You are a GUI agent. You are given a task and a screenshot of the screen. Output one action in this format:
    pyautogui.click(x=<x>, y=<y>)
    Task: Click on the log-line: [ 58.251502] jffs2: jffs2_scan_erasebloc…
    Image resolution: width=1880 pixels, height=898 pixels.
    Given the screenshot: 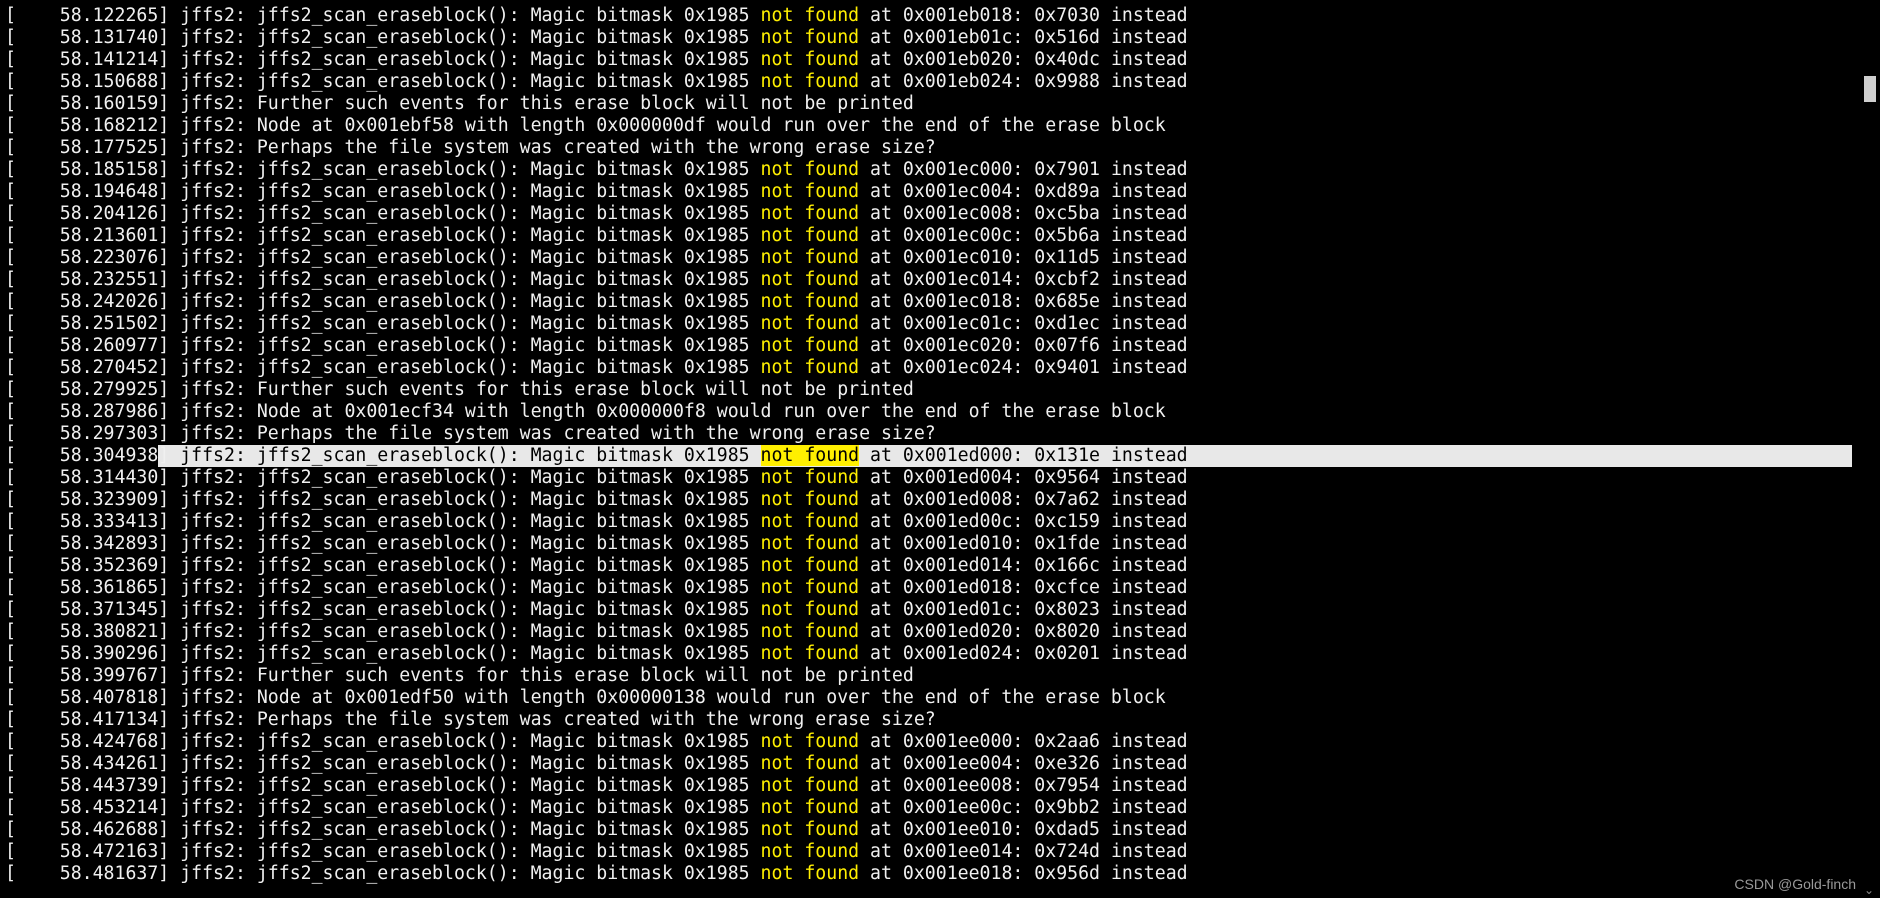 What is the action you would take?
    pyautogui.click(x=596, y=324)
    